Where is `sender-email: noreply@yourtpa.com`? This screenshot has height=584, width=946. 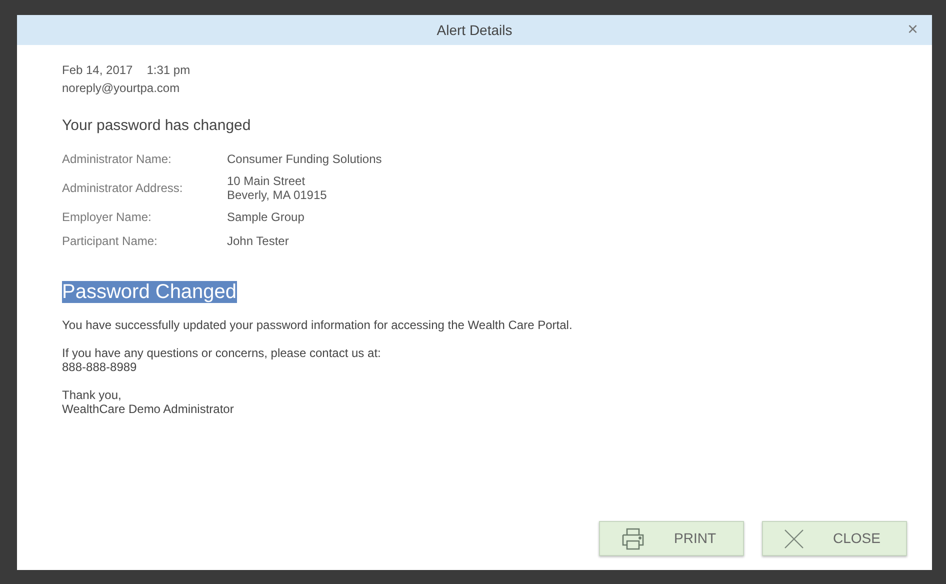
sender-email: noreply@yourtpa.com is located at coordinates (121, 88).